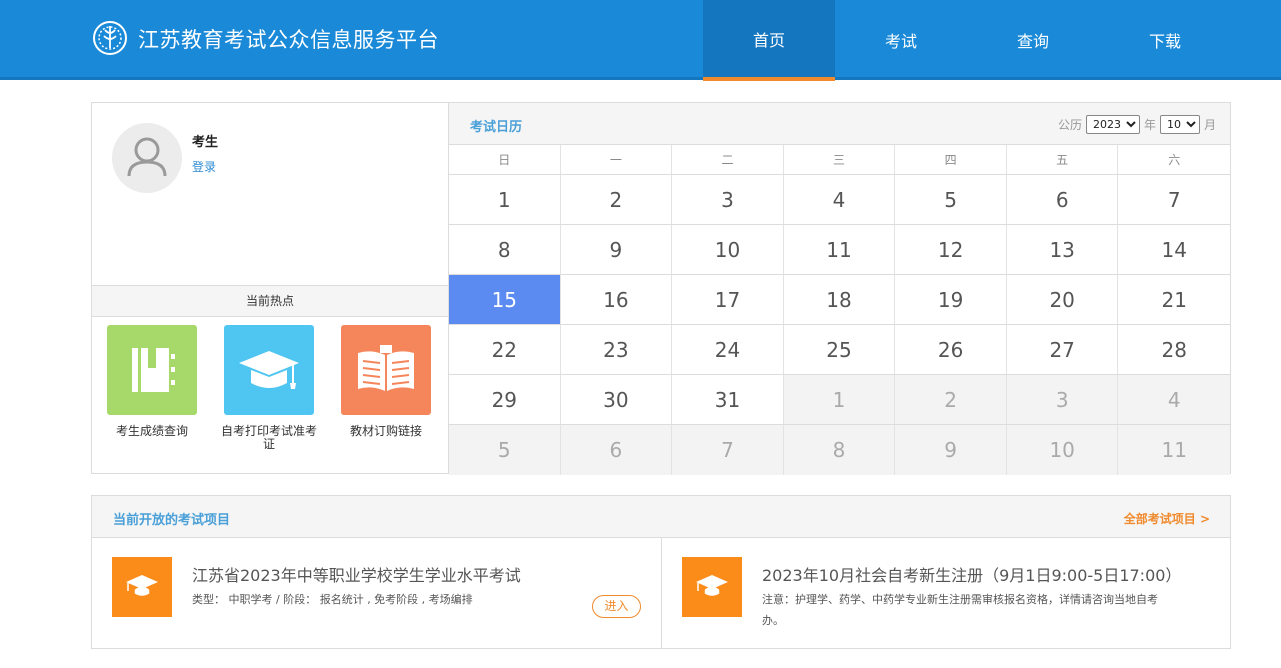  Describe the element at coordinates (1165, 40) in the screenshot. I see `nav-download: 下载` at that location.